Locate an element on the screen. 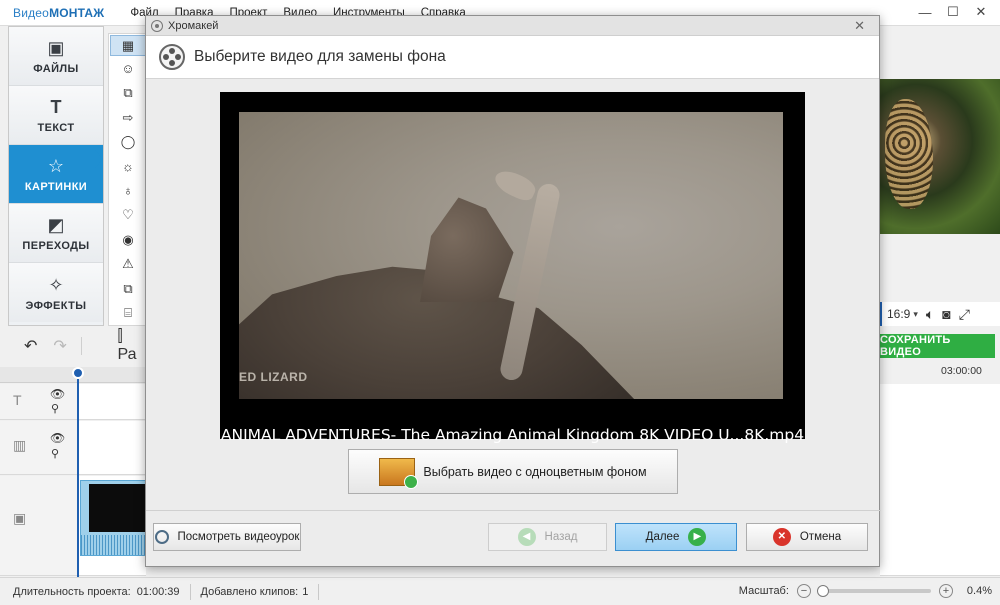 This screenshot has height=605, width=1000. back-button: ◀ Назад is located at coordinates (547, 537).